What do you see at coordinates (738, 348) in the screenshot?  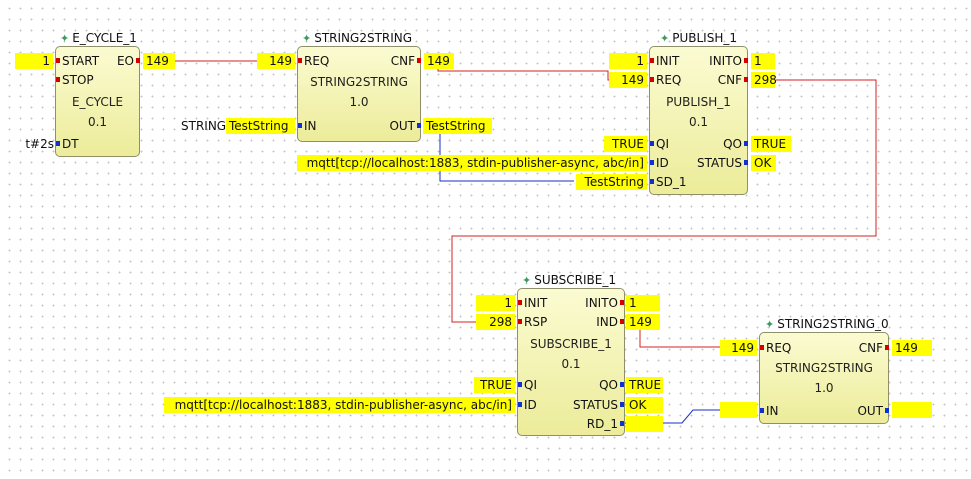 I see `string2string0-req-value: 149` at bounding box center [738, 348].